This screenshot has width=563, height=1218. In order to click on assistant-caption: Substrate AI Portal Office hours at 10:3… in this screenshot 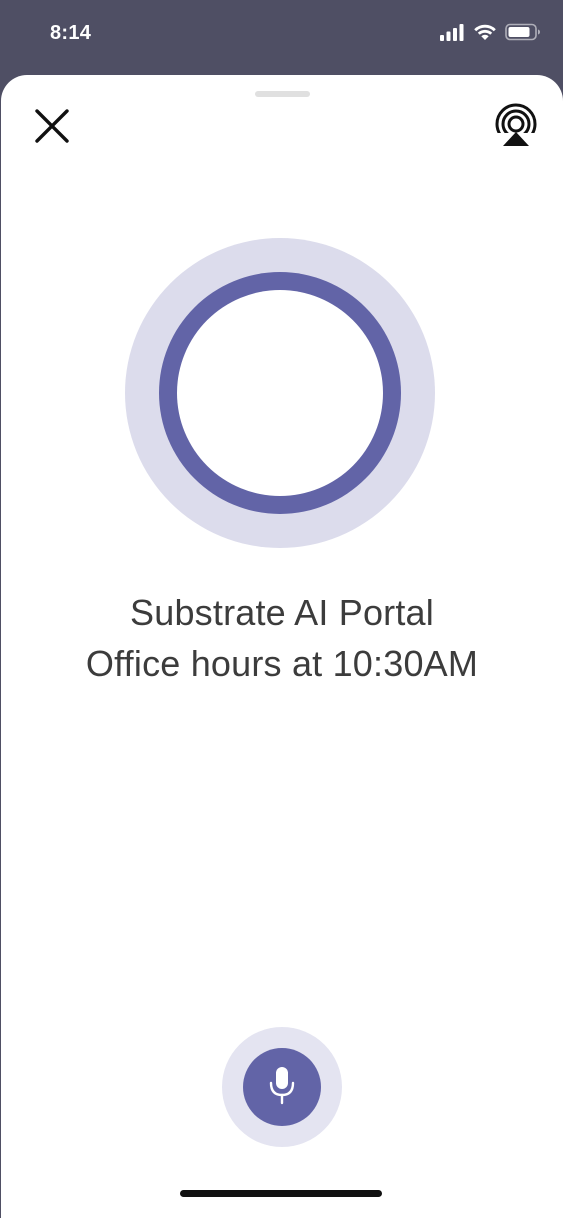, I will do `click(282, 638)`.